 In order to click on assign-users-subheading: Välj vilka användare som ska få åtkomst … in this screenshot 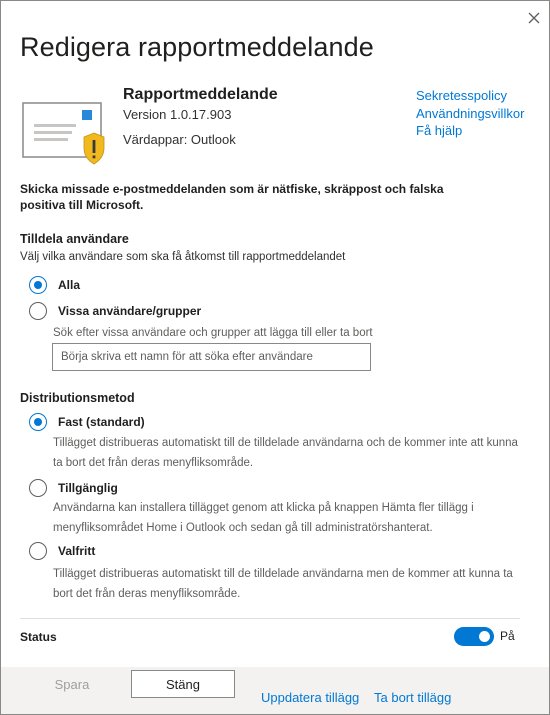, I will do `click(183, 257)`.